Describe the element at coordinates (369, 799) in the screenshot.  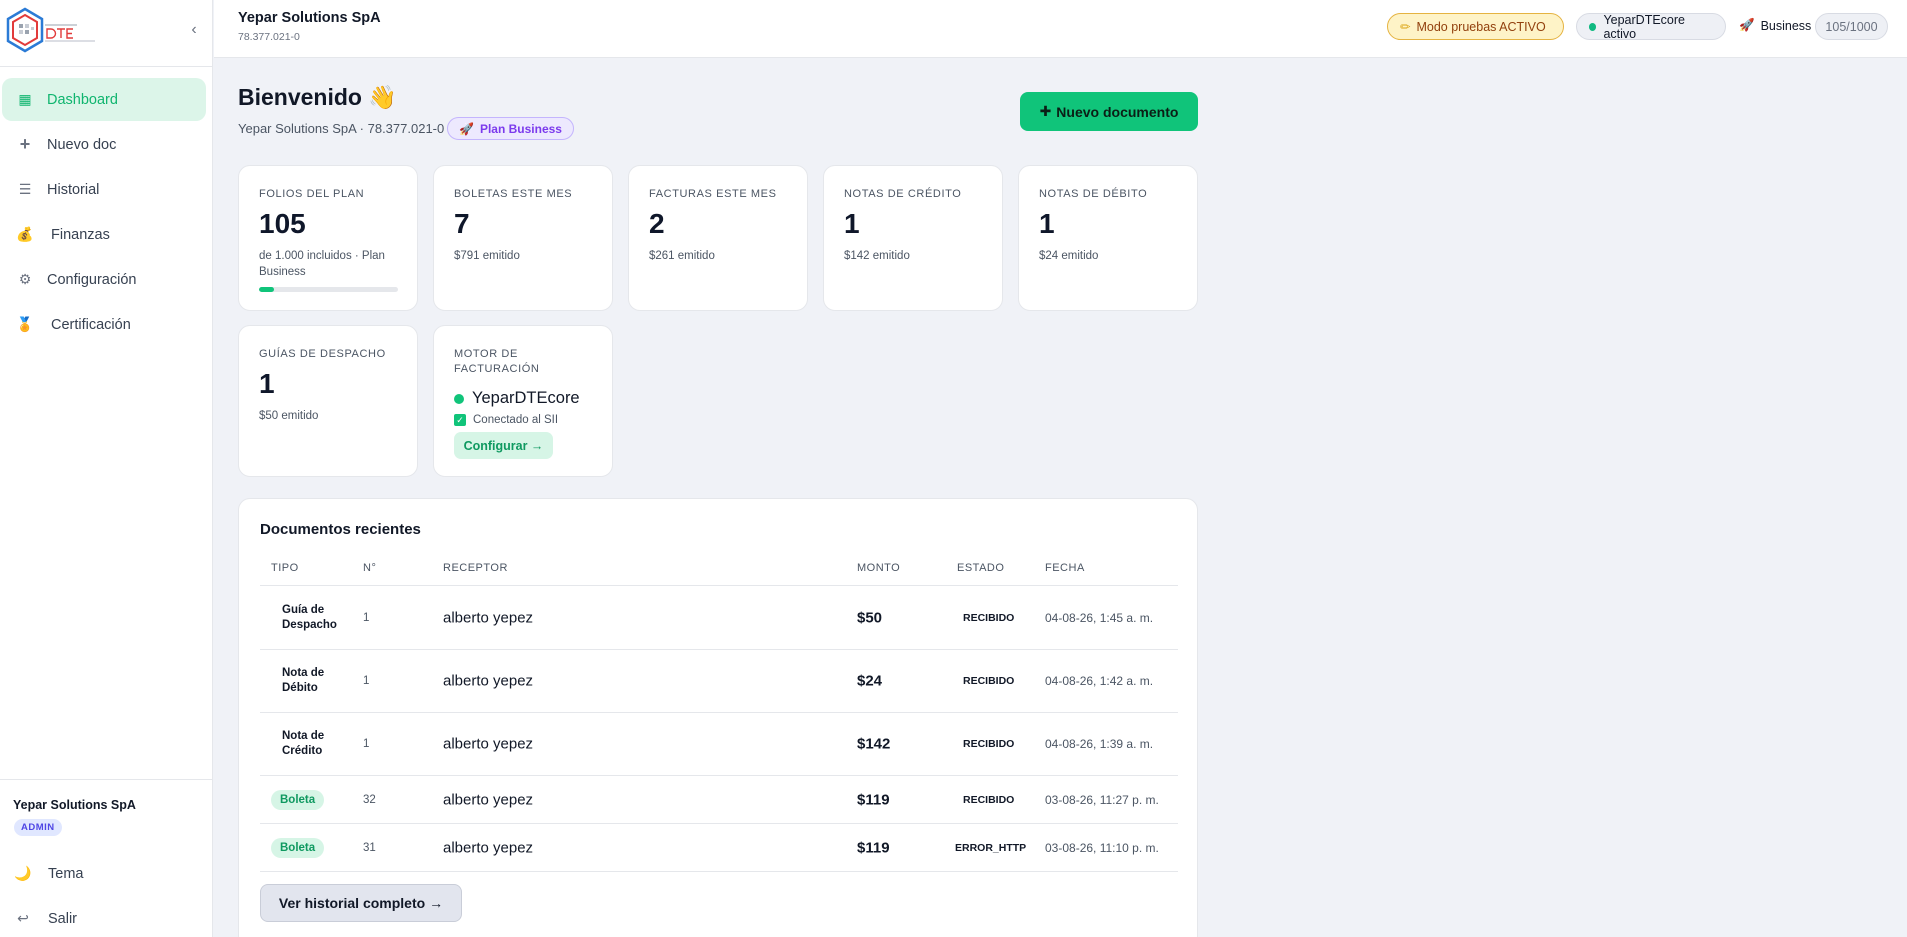
I see `doc-number: 32` at that location.